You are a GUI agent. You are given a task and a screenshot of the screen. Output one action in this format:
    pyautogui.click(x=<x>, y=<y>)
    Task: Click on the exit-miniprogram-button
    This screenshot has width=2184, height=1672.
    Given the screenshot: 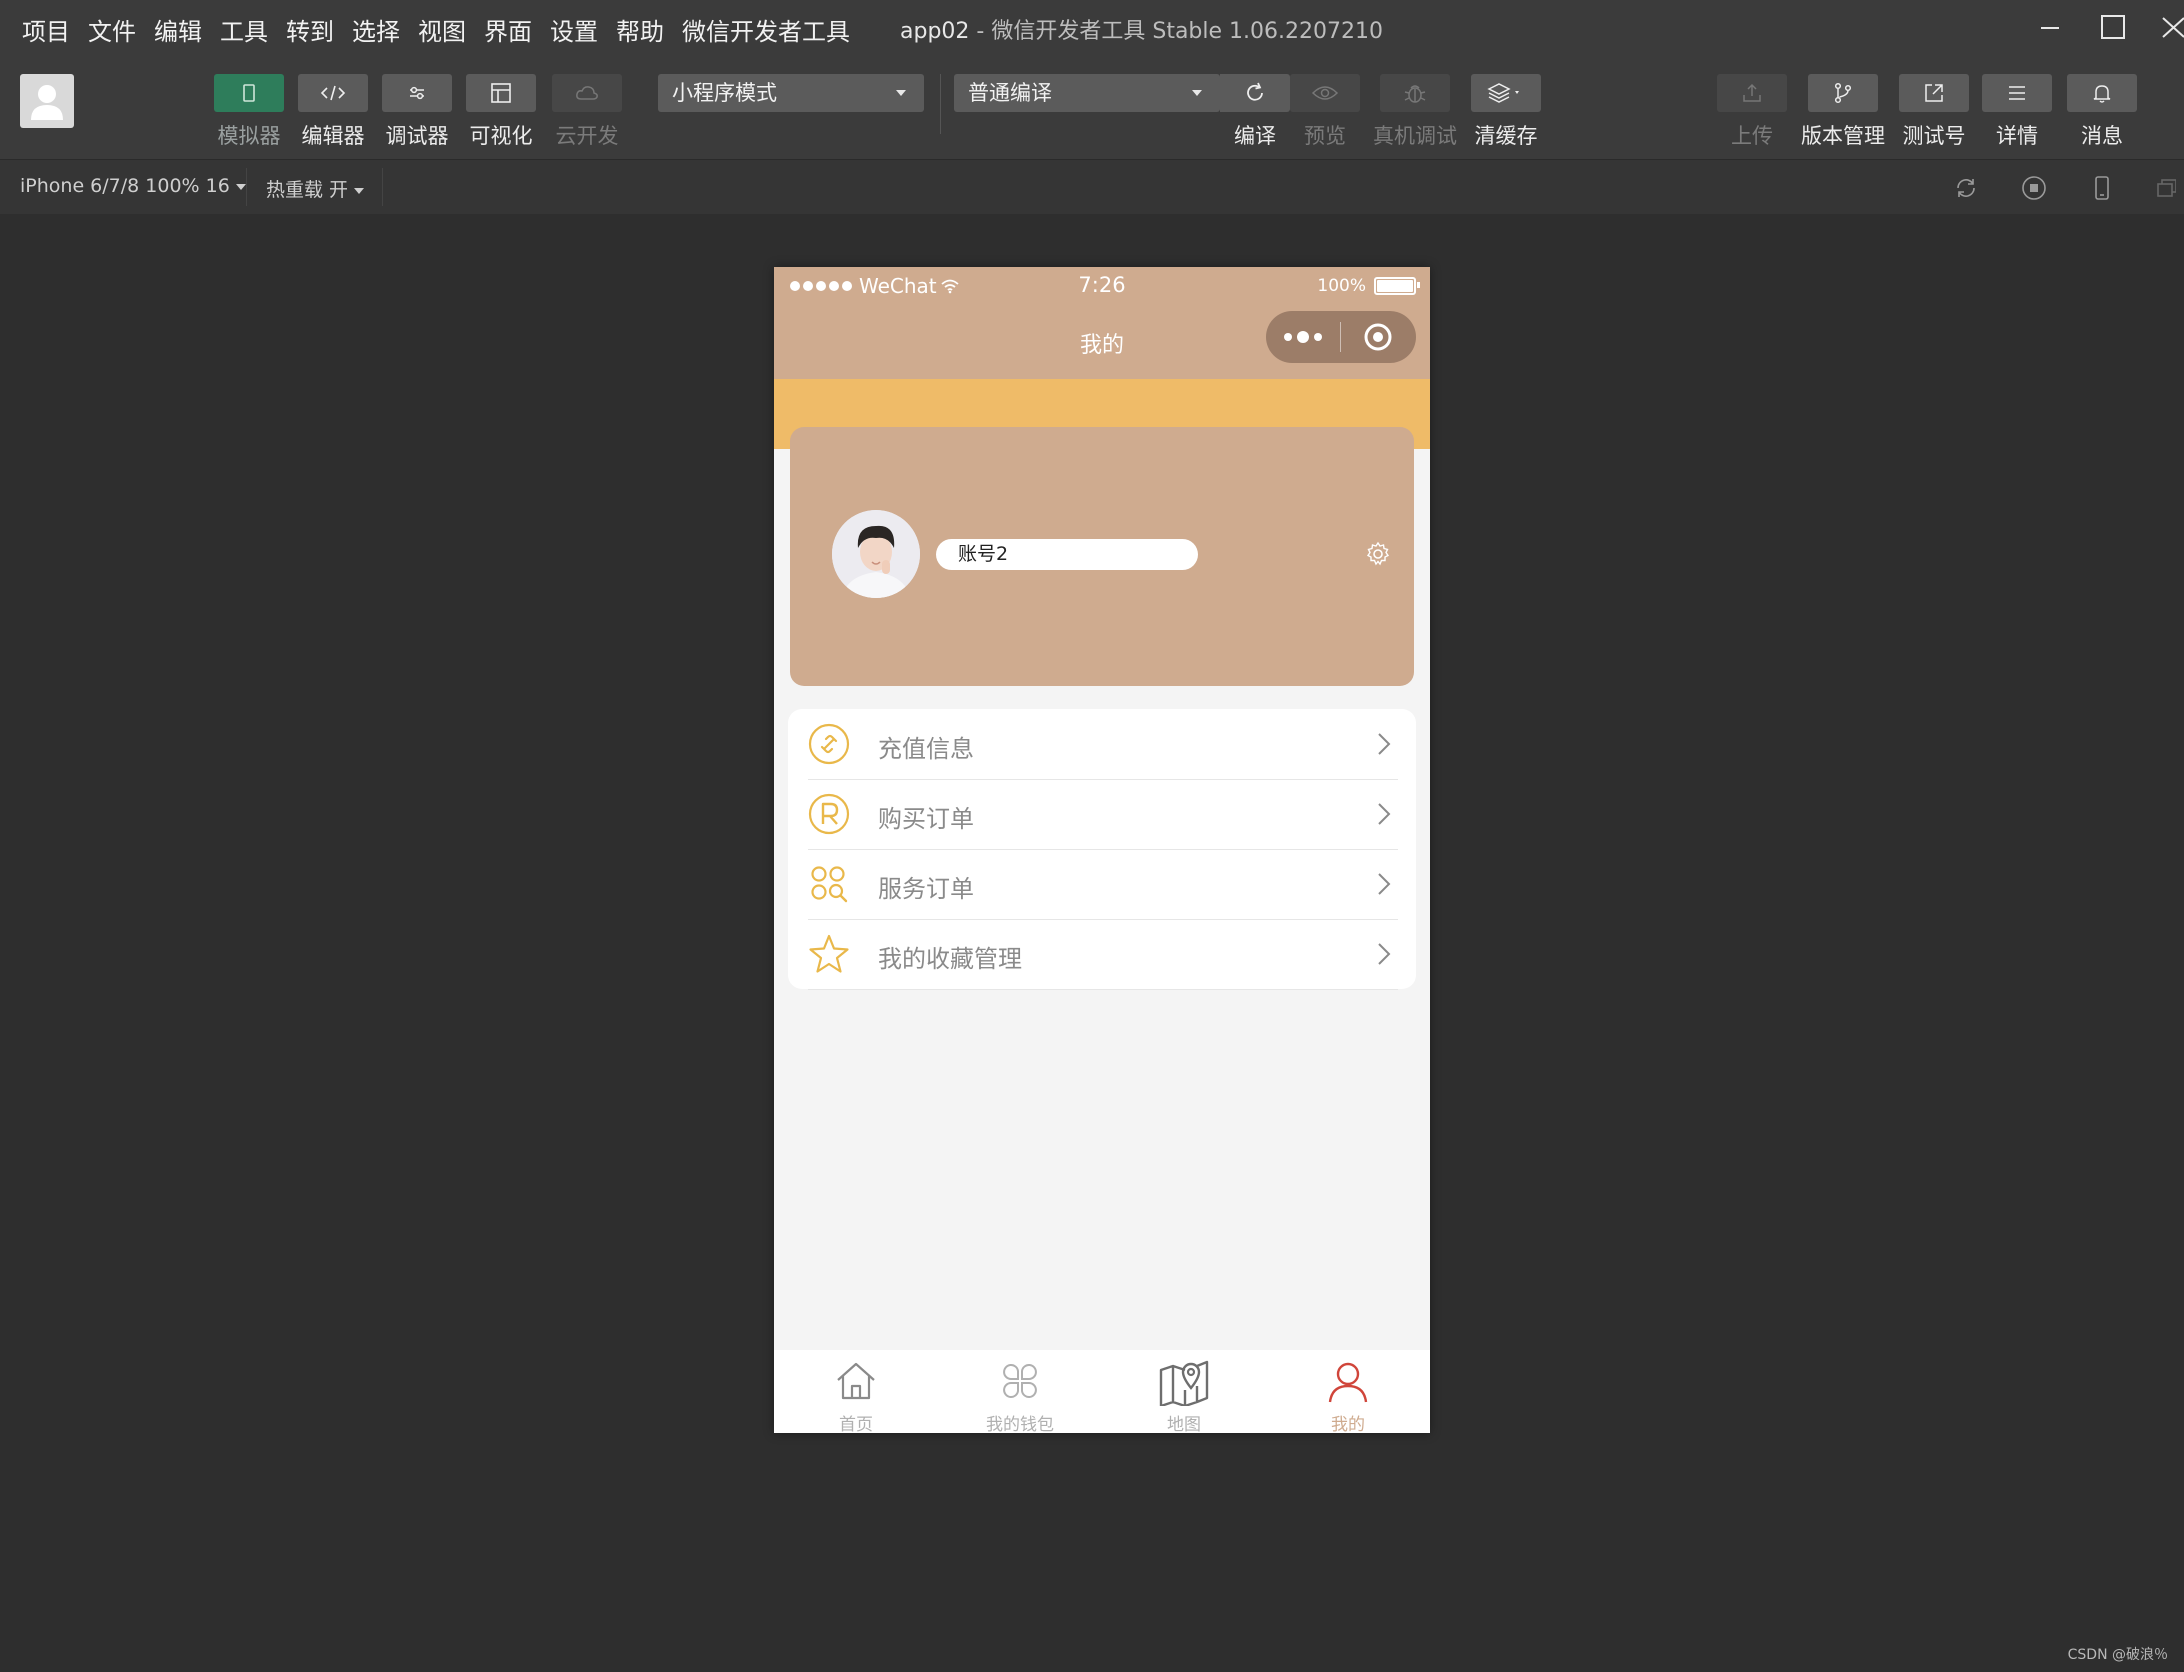 What is the action you would take?
    pyautogui.click(x=1378, y=337)
    